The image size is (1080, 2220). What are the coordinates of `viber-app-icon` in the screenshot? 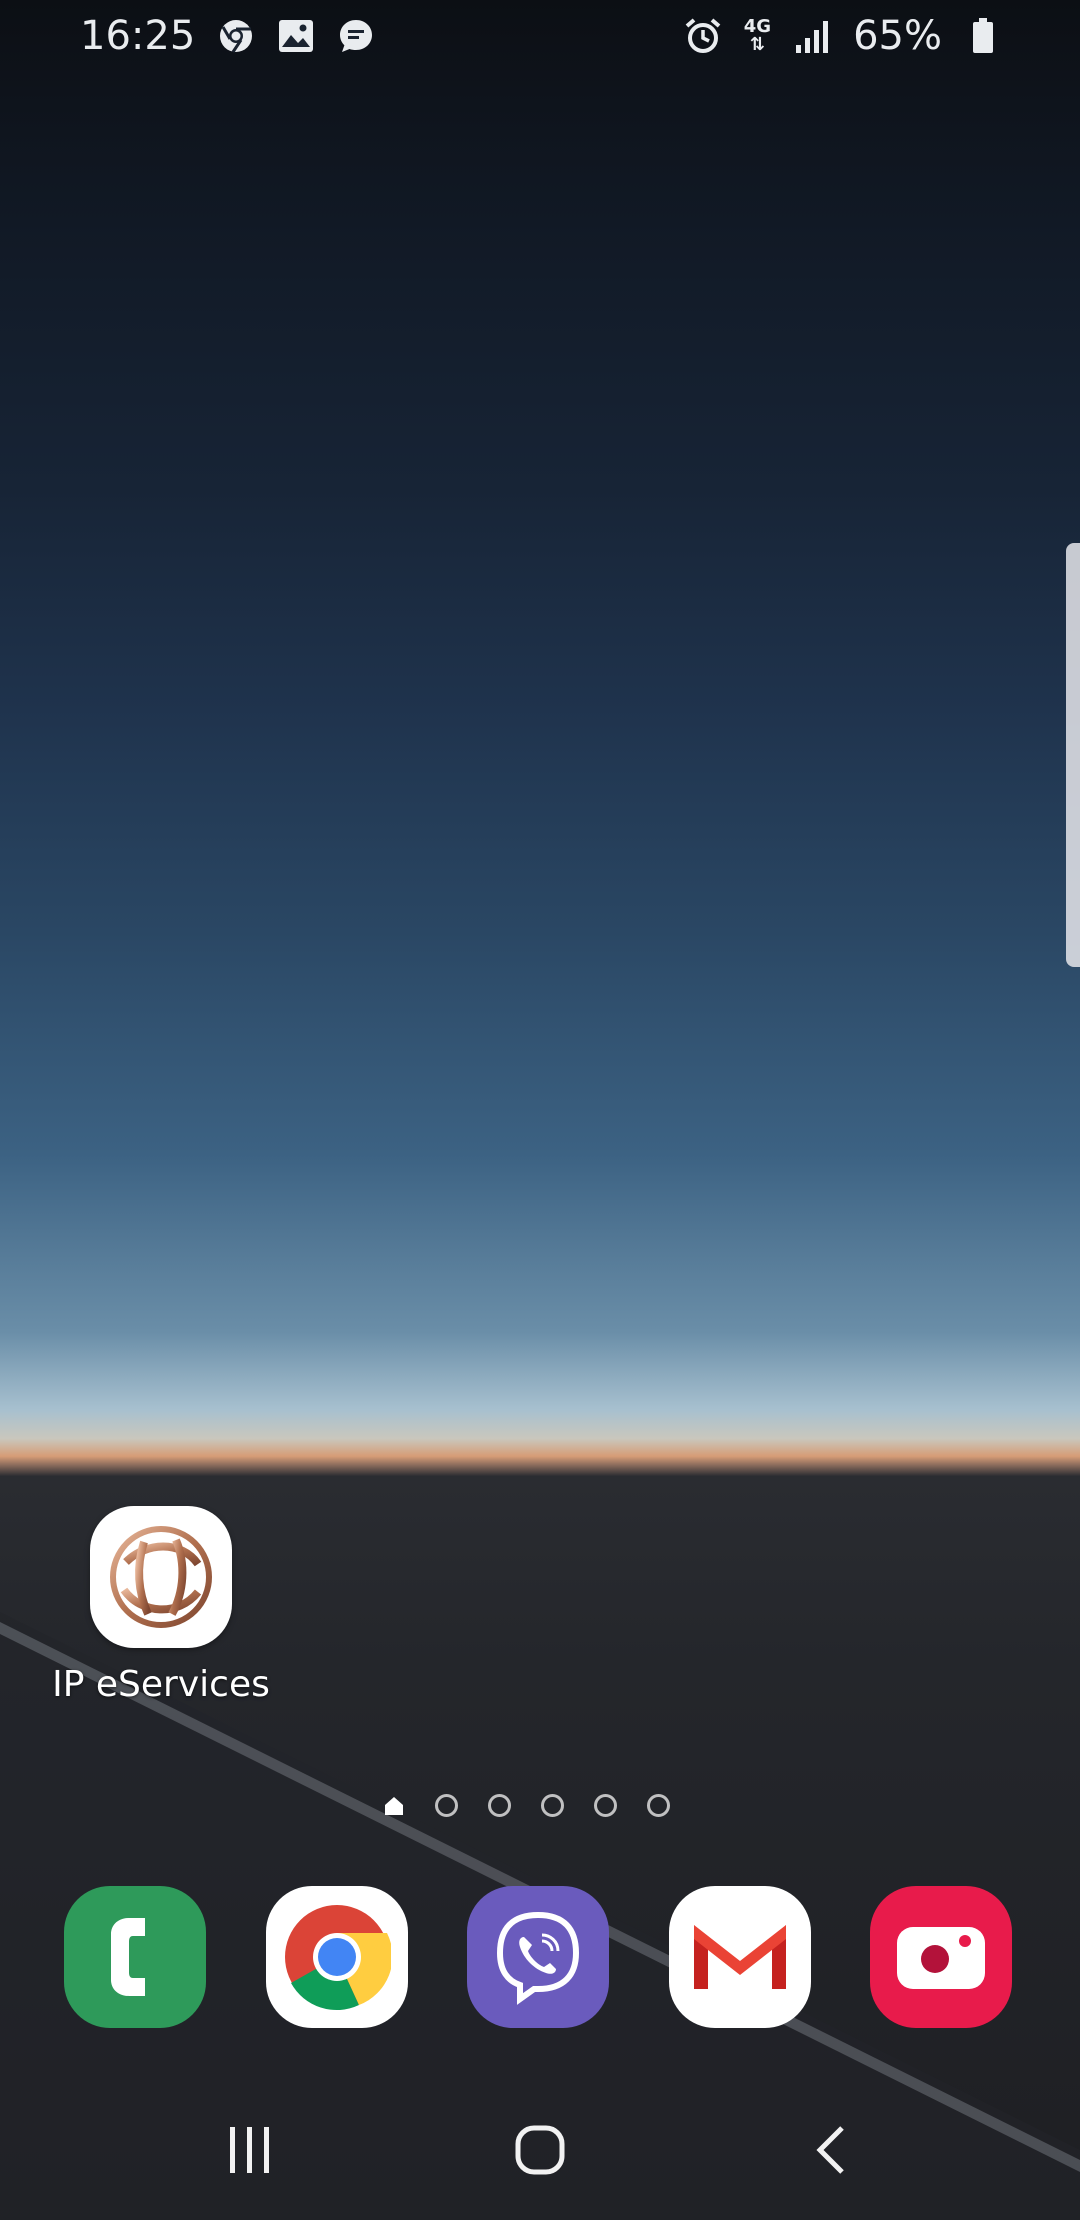 It's located at (538, 1957).